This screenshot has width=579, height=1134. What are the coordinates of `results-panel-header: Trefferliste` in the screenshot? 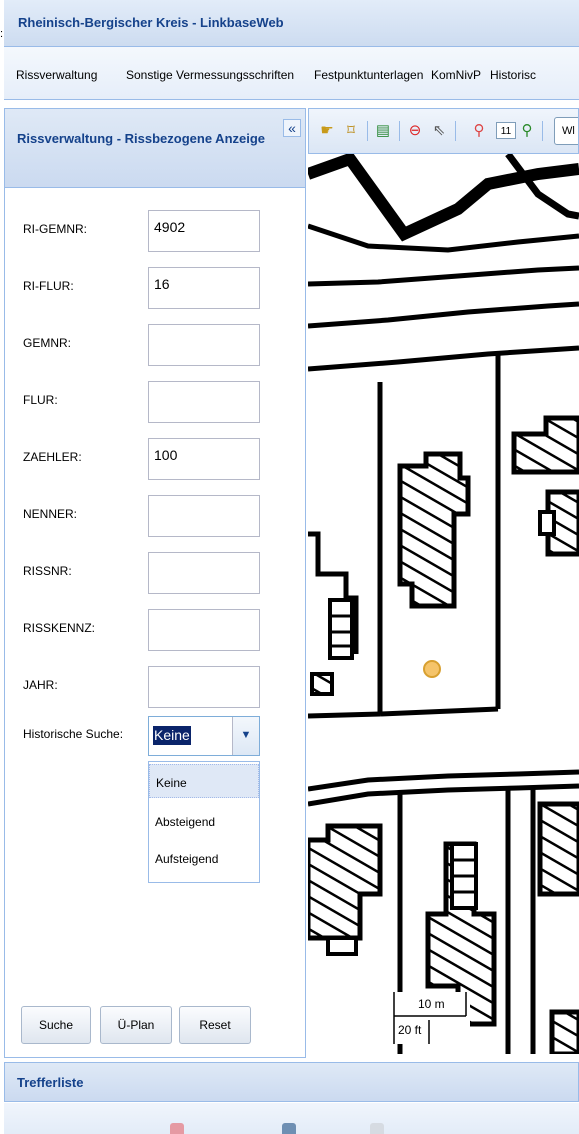 It's located at (291, 1082).